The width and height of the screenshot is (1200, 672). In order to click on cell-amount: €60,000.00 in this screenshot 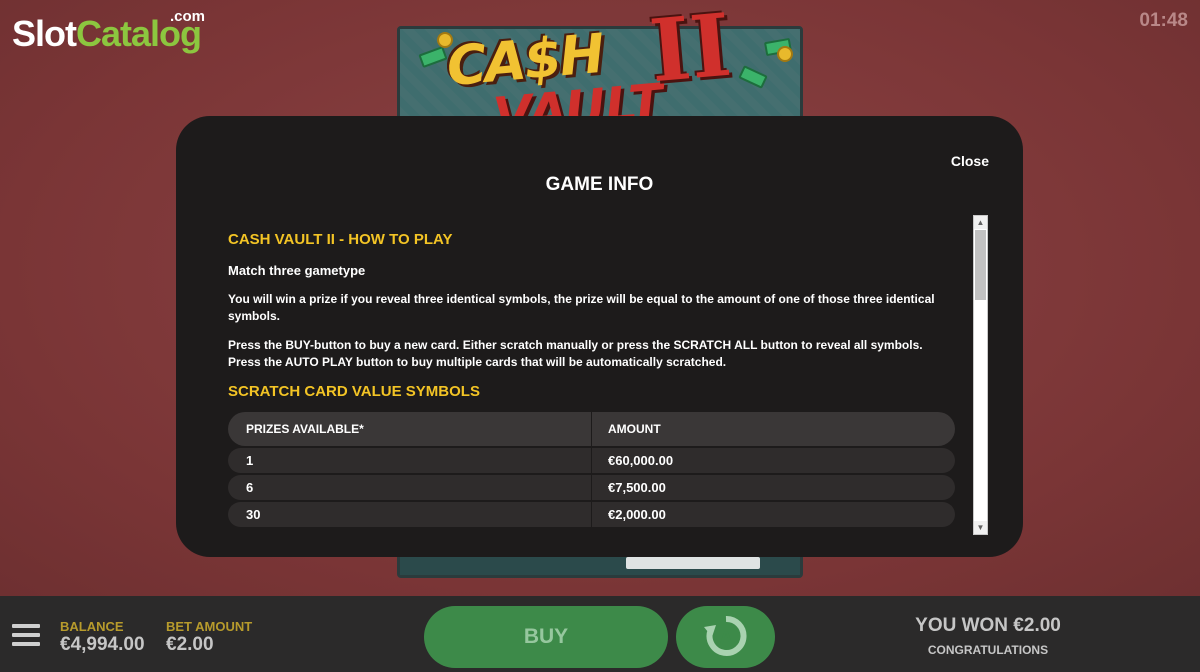, I will do `click(641, 460)`.